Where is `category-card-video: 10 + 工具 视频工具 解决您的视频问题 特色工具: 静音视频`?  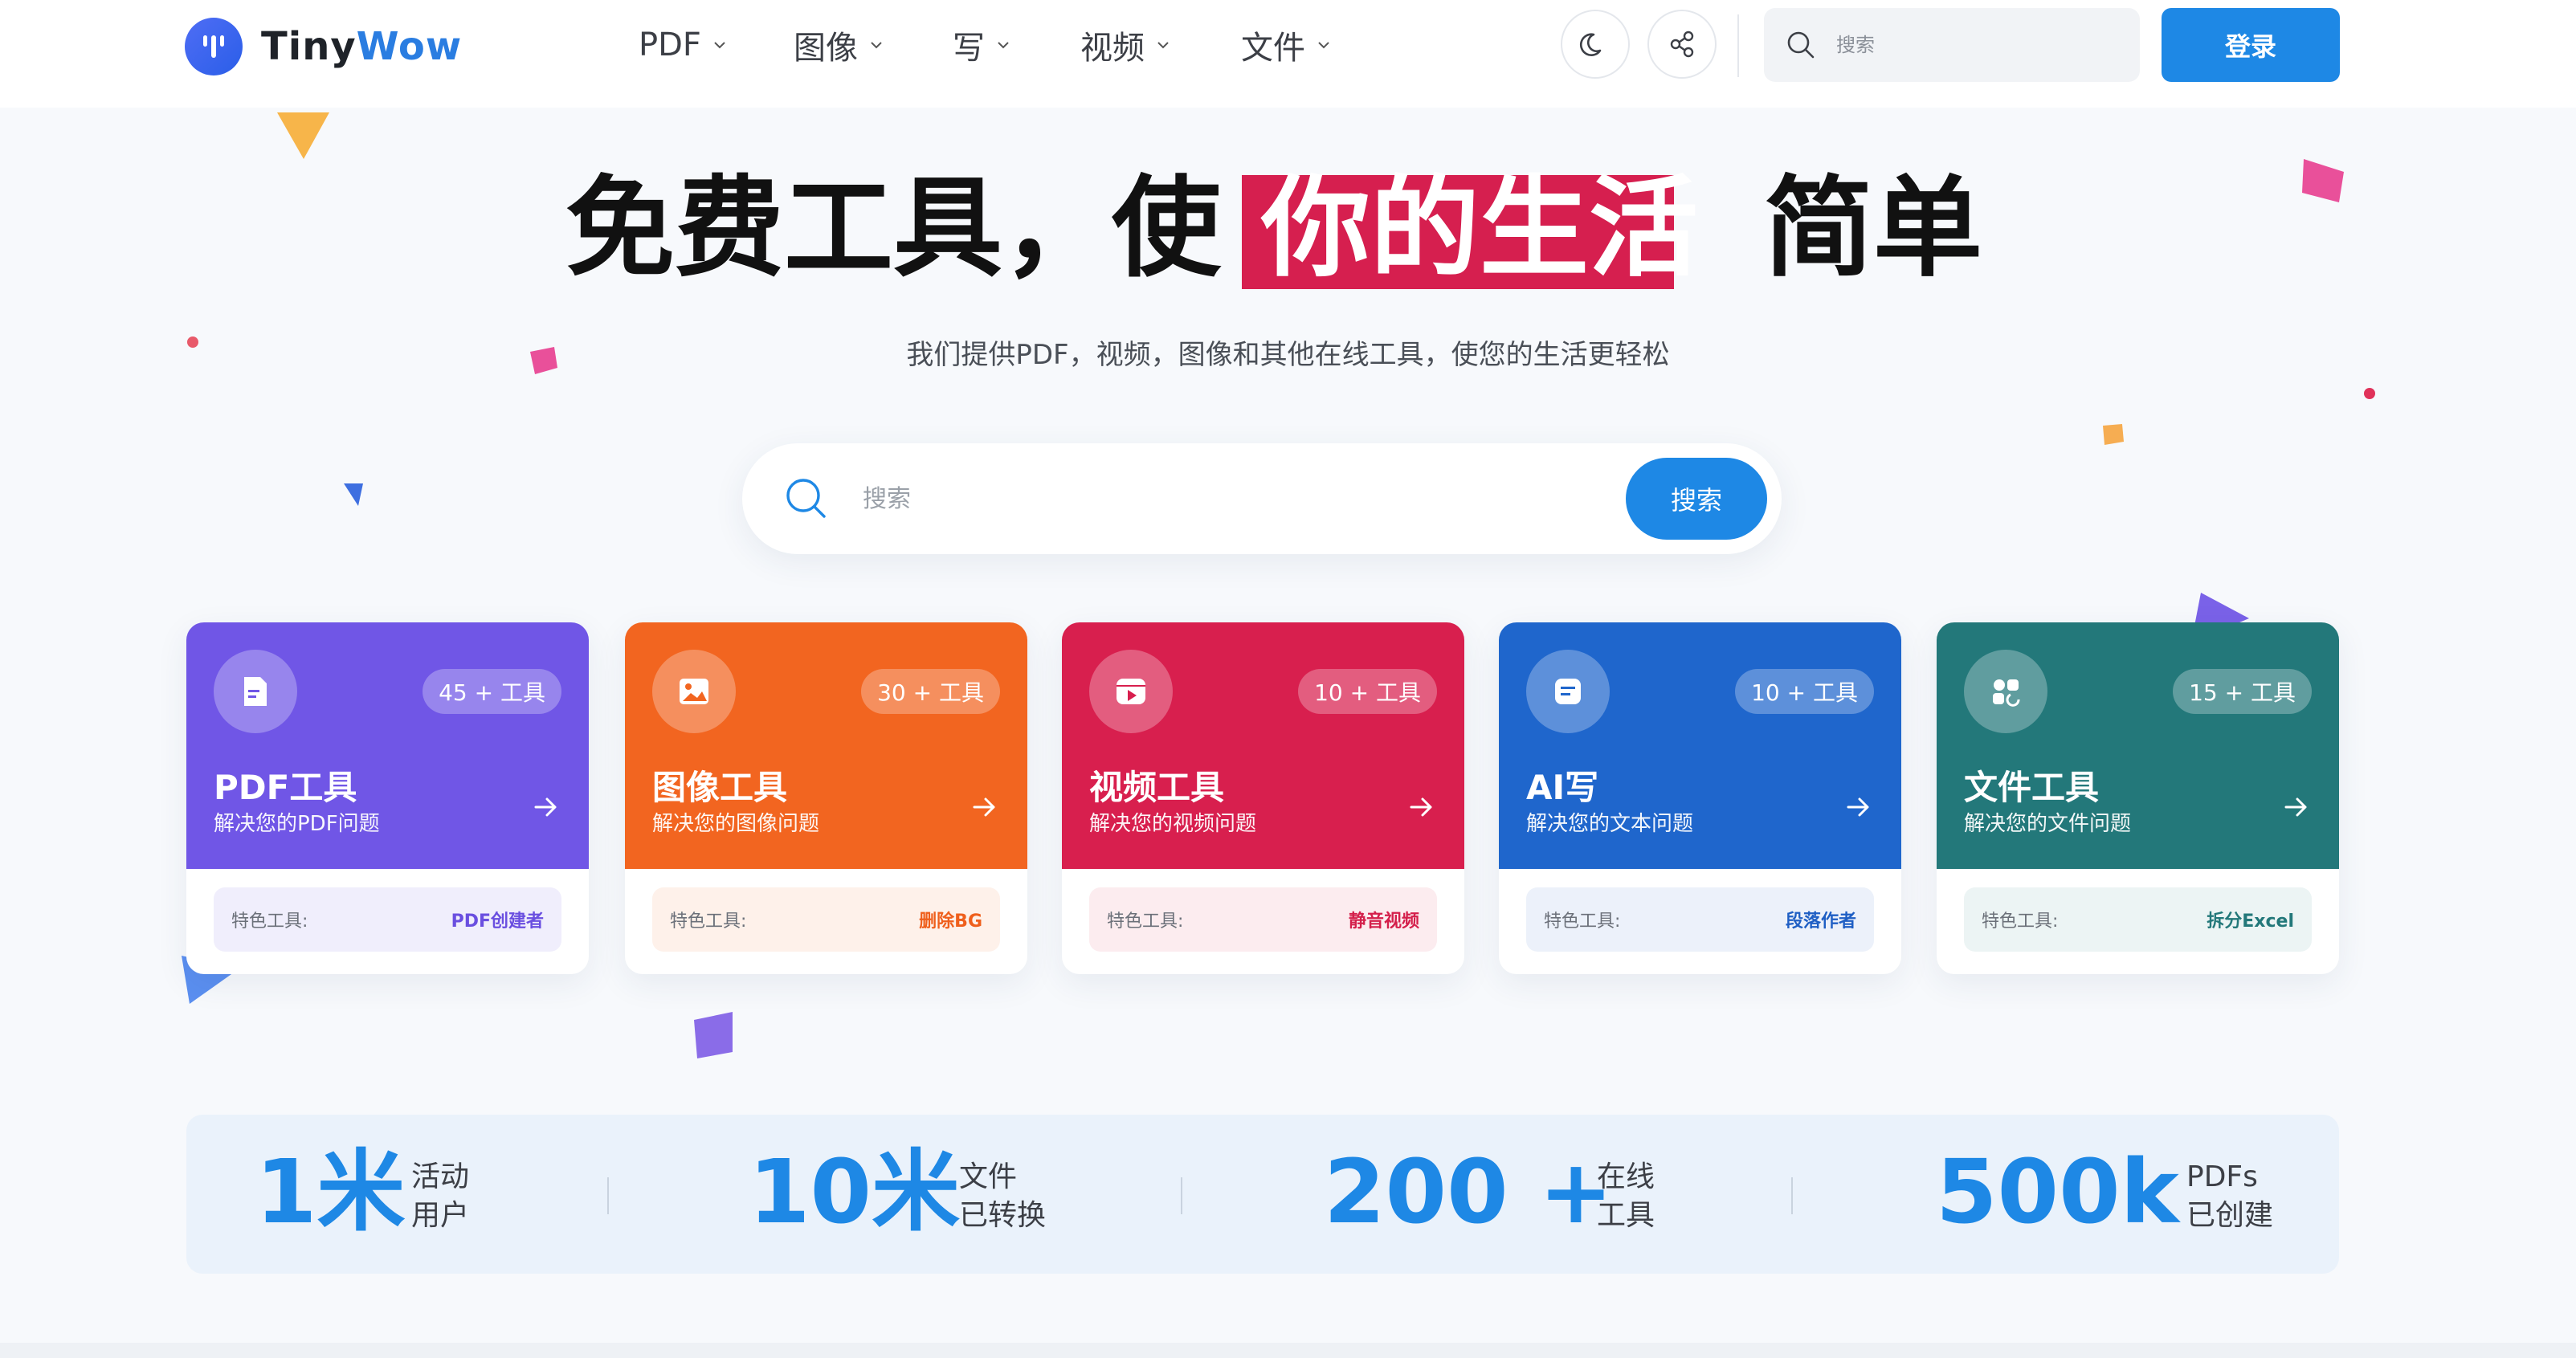
category-card-video: 10 + 工具 视频工具 解决您的视频问题 特色工具: 静音视频 is located at coordinates (1263, 798).